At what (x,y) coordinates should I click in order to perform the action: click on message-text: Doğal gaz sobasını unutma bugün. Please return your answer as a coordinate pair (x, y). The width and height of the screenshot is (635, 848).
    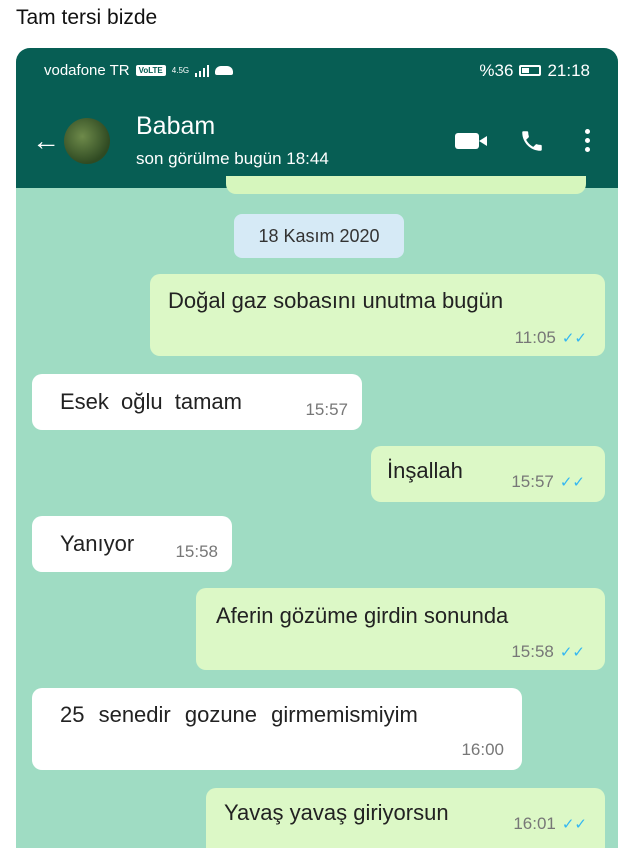
    Looking at the image, I should click on (336, 300).